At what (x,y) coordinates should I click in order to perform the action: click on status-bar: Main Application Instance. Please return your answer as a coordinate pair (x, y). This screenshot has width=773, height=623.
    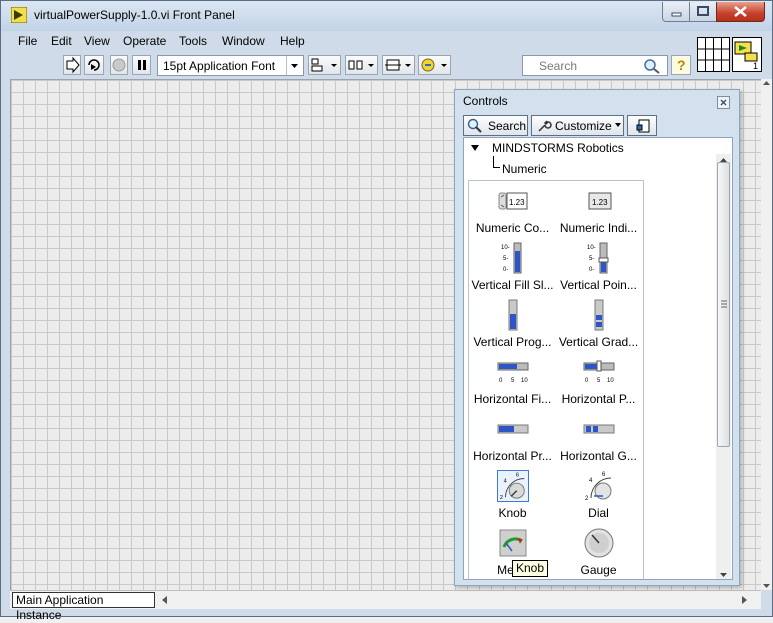
    Looking at the image, I should click on (385, 606).